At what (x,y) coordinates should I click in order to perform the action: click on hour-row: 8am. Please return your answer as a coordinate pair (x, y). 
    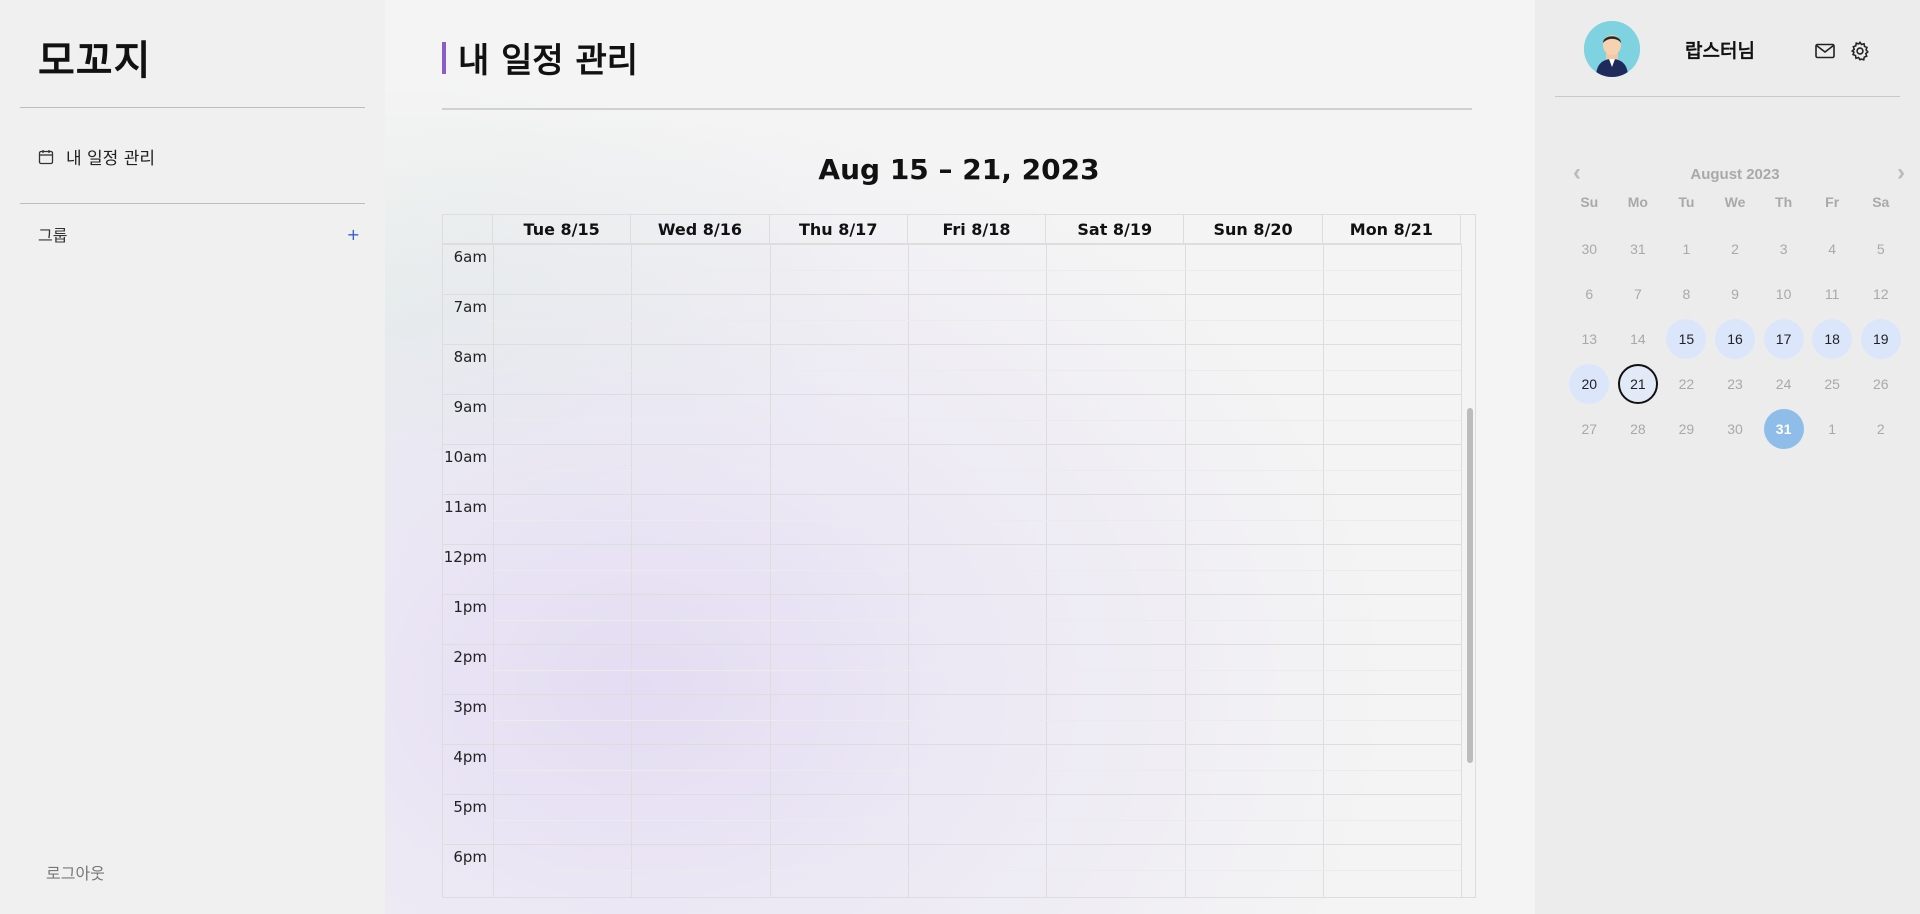
    Looking at the image, I should click on (952, 369).